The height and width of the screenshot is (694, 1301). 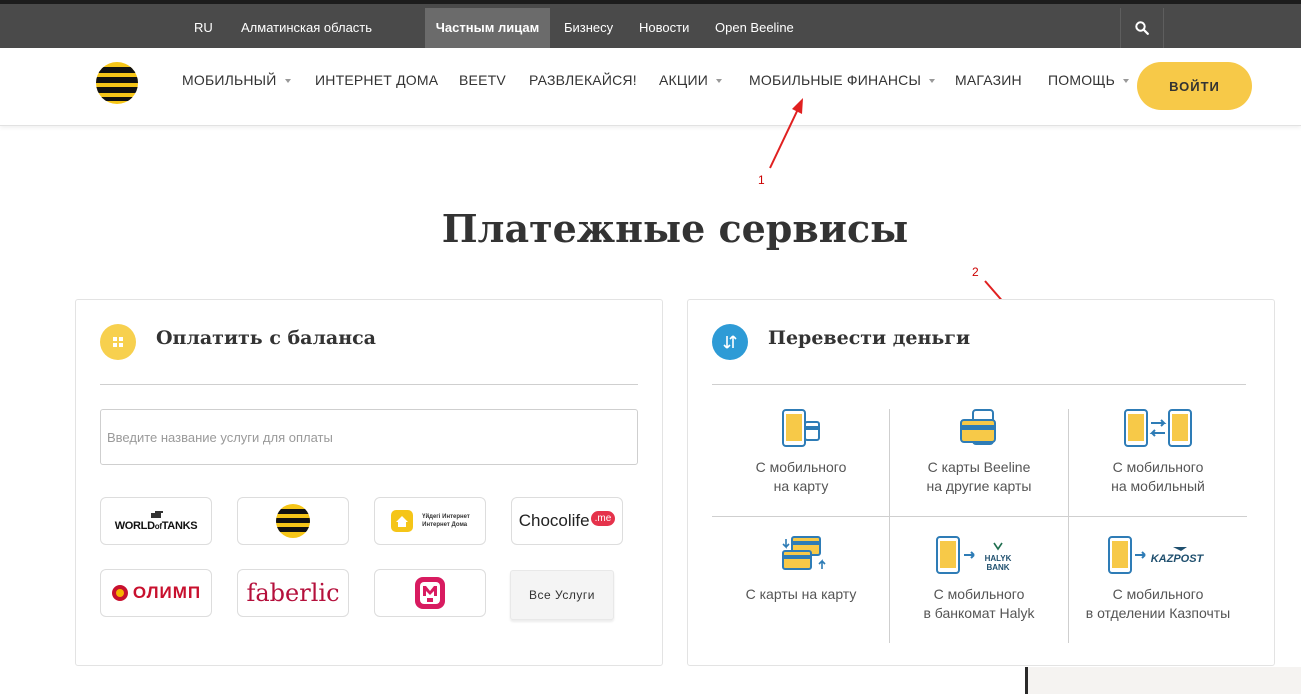 What do you see at coordinates (1178, 559) in the screenshot?
I see `svg-text: KAZPOST` at bounding box center [1178, 559].